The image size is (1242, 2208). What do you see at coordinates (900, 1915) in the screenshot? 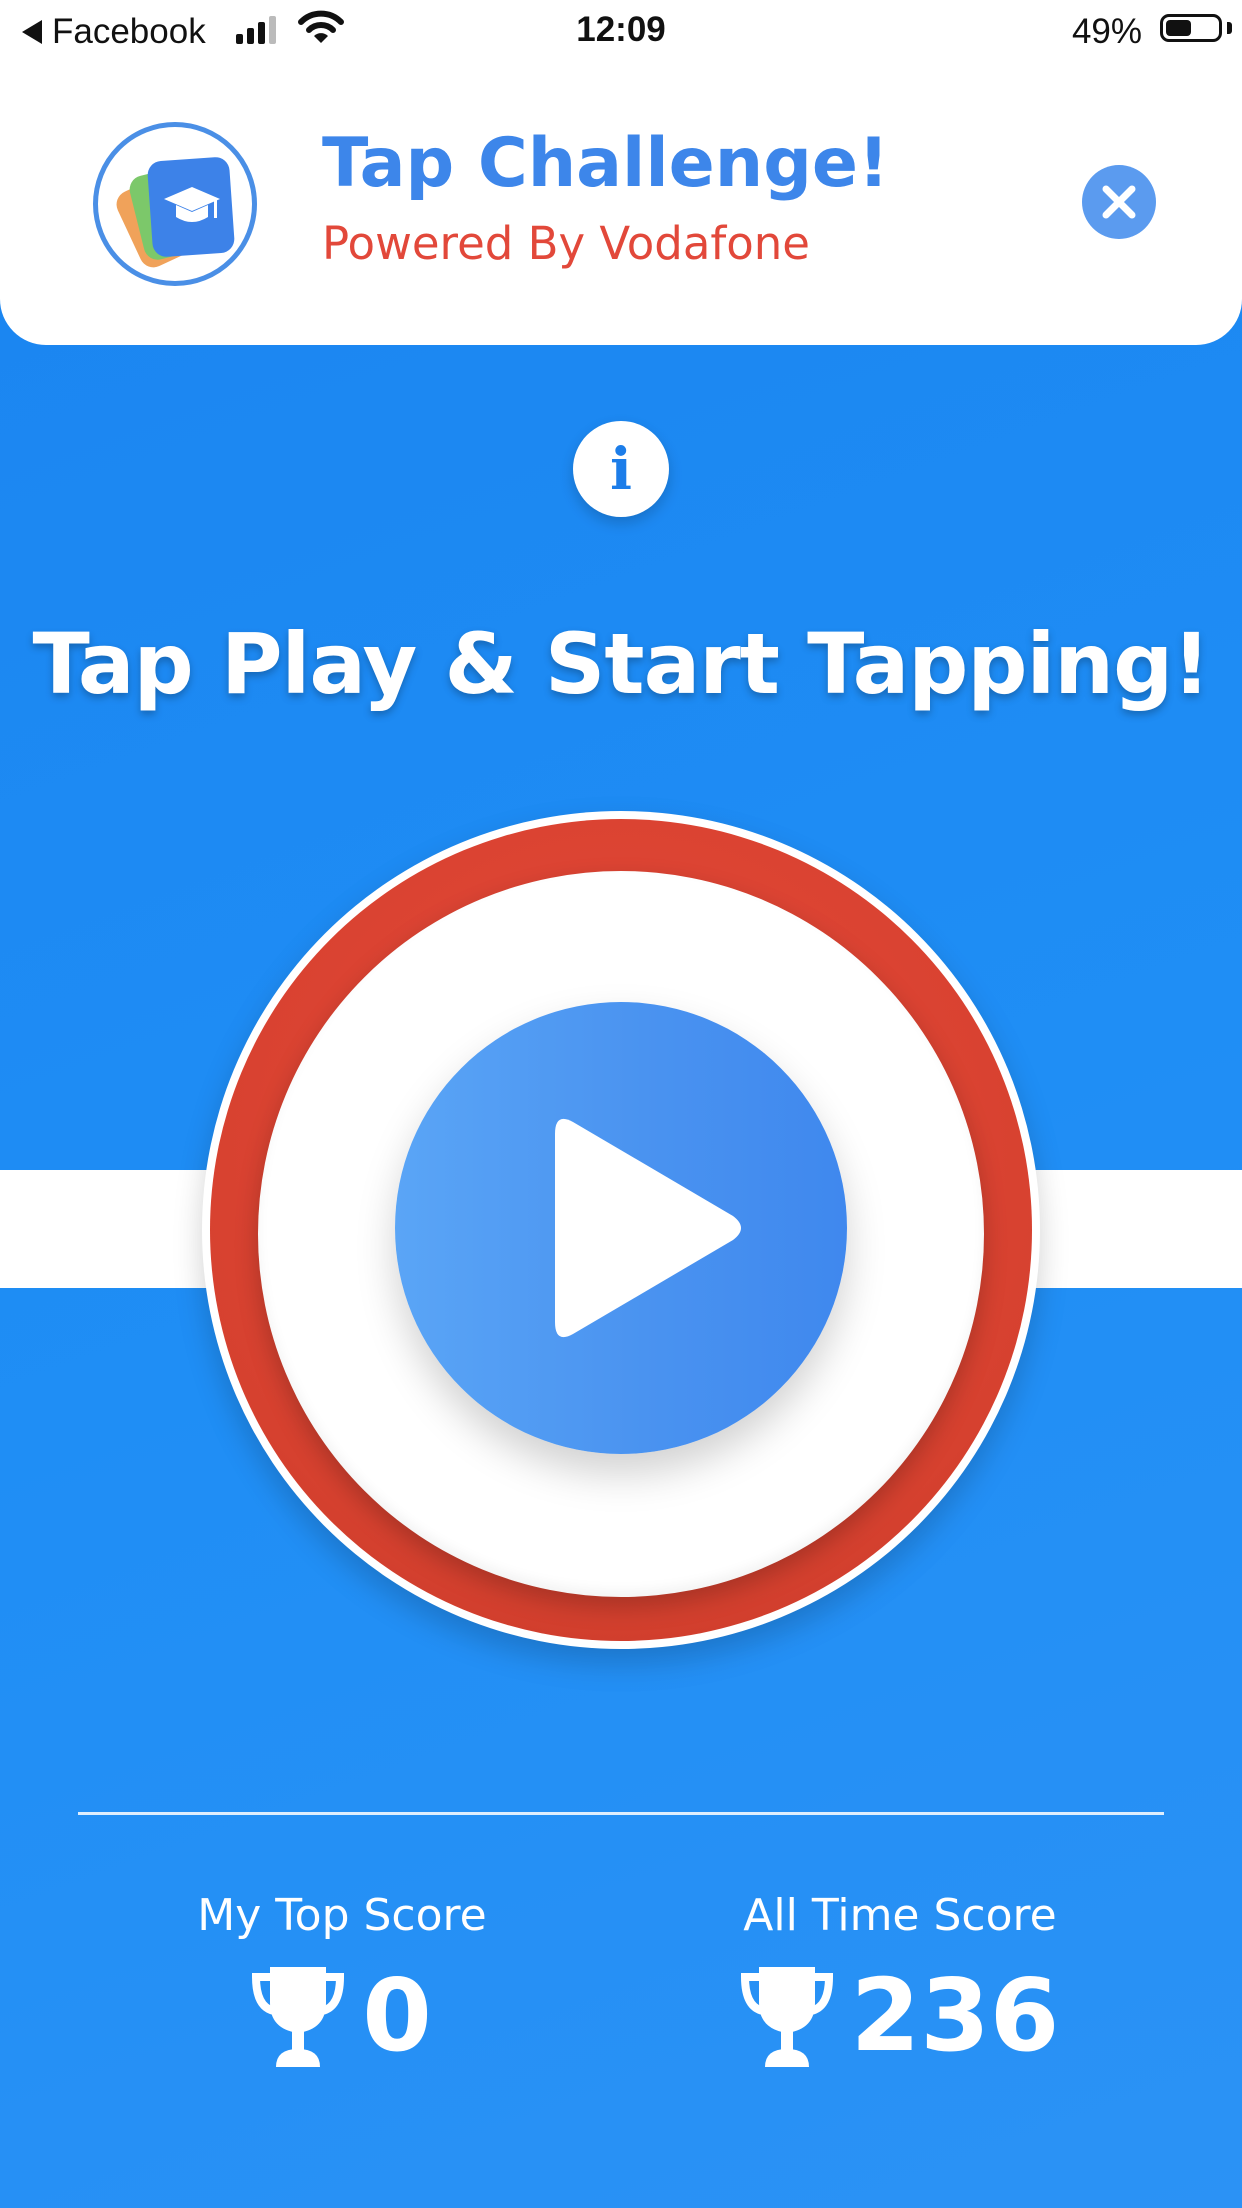
I see `all-time-score-label: All Time Score` at bounding box center [900, 1915].